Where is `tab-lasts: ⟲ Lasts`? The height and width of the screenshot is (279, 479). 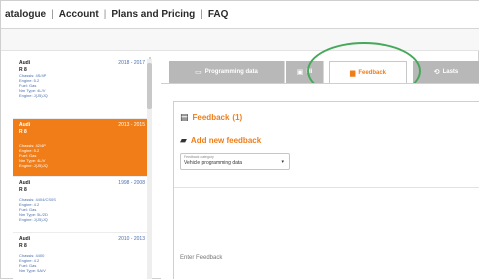
tab-lasts: ⟲ Lasts is located at coordinates (446, 72).